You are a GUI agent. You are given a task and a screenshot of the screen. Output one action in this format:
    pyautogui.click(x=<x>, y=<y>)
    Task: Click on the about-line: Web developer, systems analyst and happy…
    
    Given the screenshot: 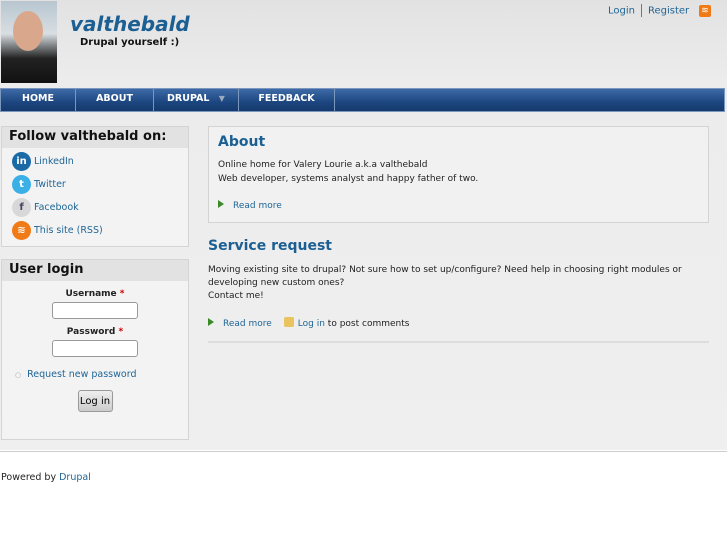 What is the action you would take?
    pyautogui.click(x=348, y=179)
    